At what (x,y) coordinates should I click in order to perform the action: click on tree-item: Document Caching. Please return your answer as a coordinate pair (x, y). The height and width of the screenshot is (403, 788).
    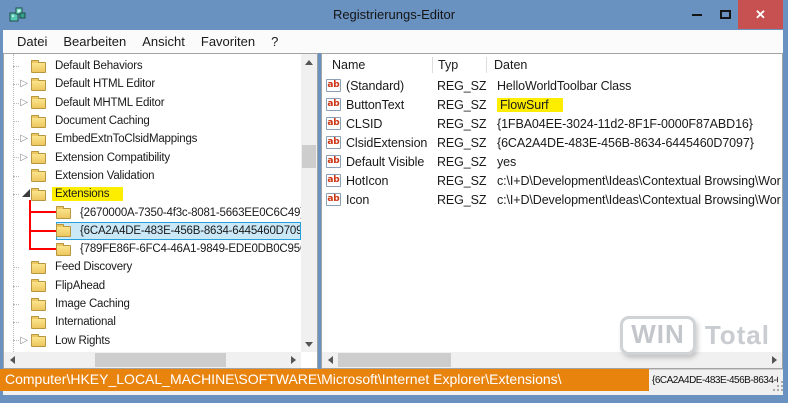
    Looking at the image, I should click on (152, 121).